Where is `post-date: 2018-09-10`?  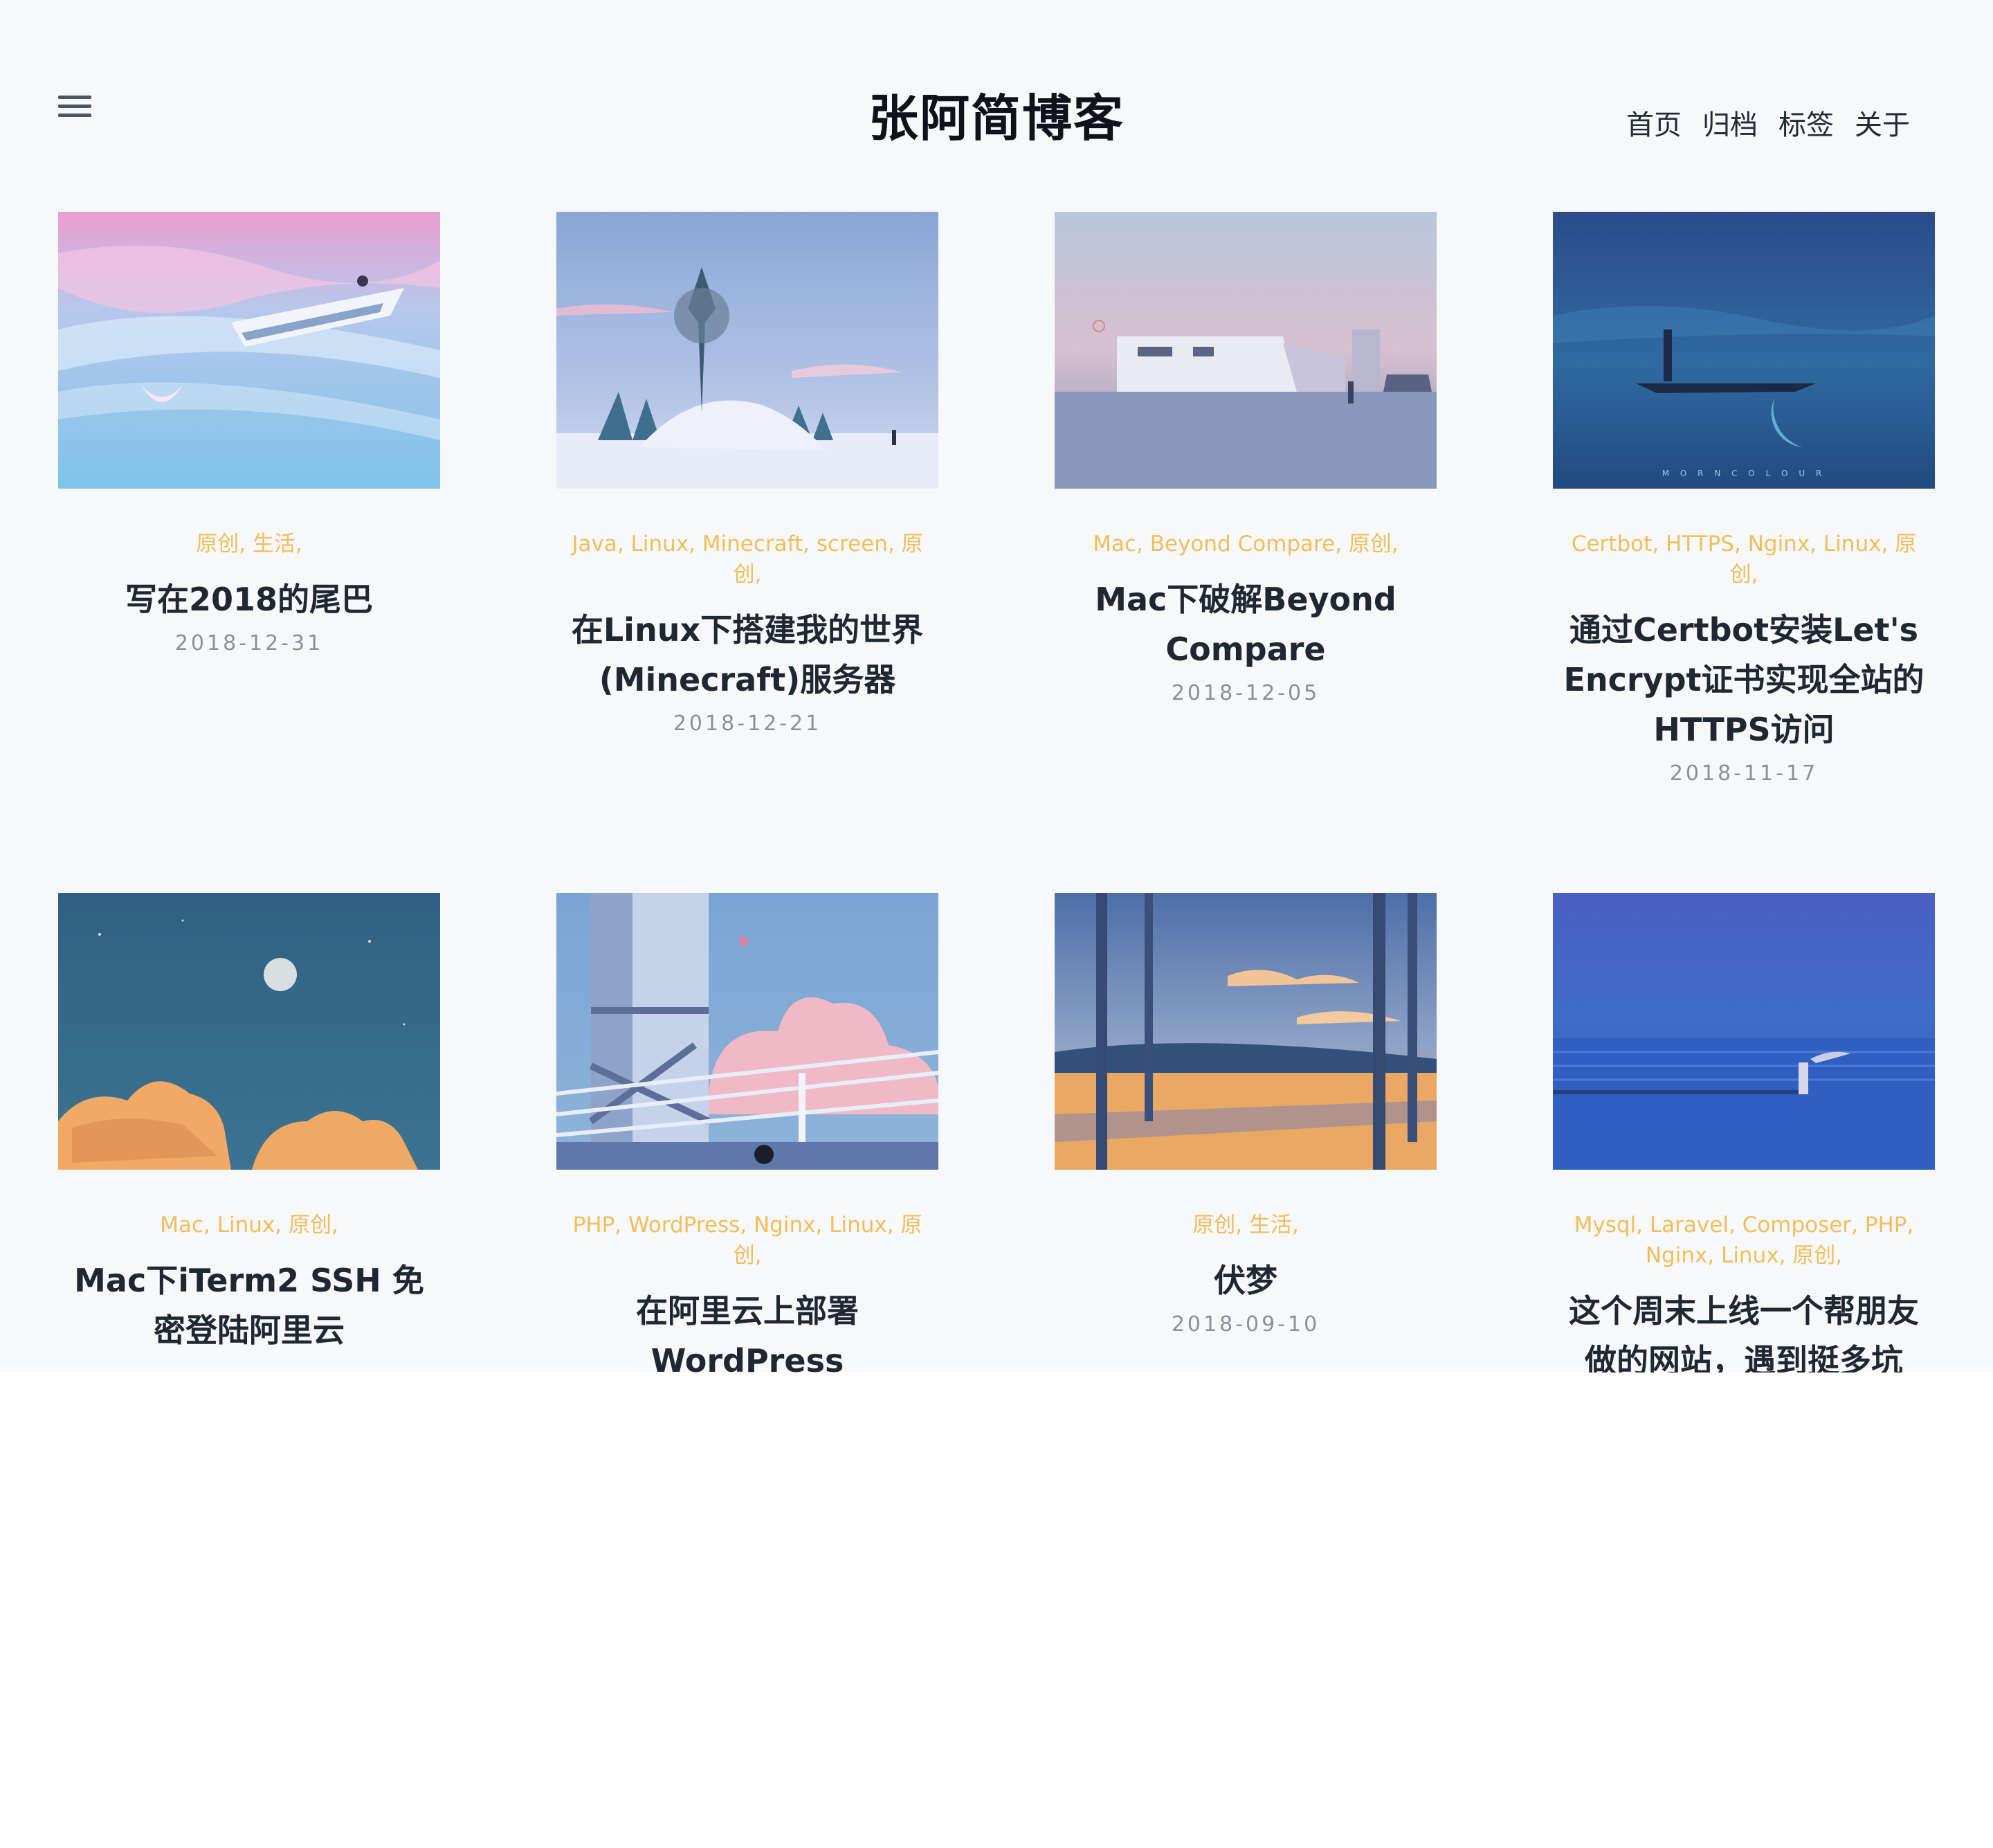
post-date: 2018-09-10 is located at coordinates (1245, 1324).